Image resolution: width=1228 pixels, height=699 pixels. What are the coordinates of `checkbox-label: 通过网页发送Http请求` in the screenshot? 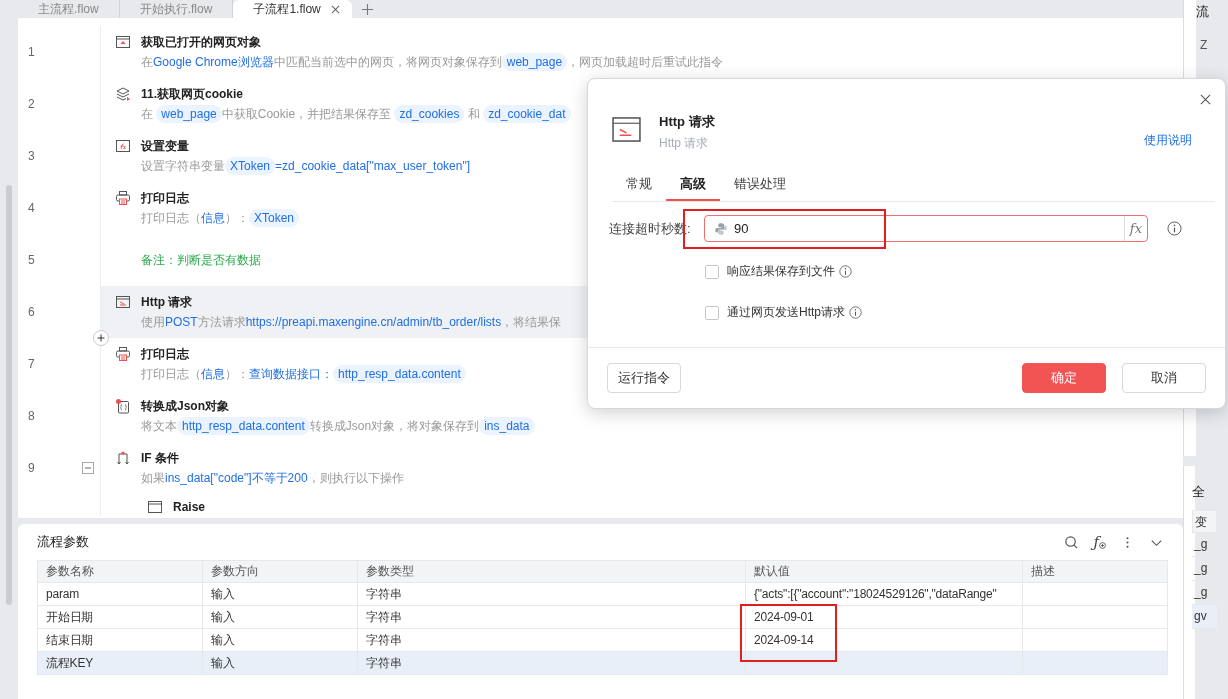 It's located at (786, 312).